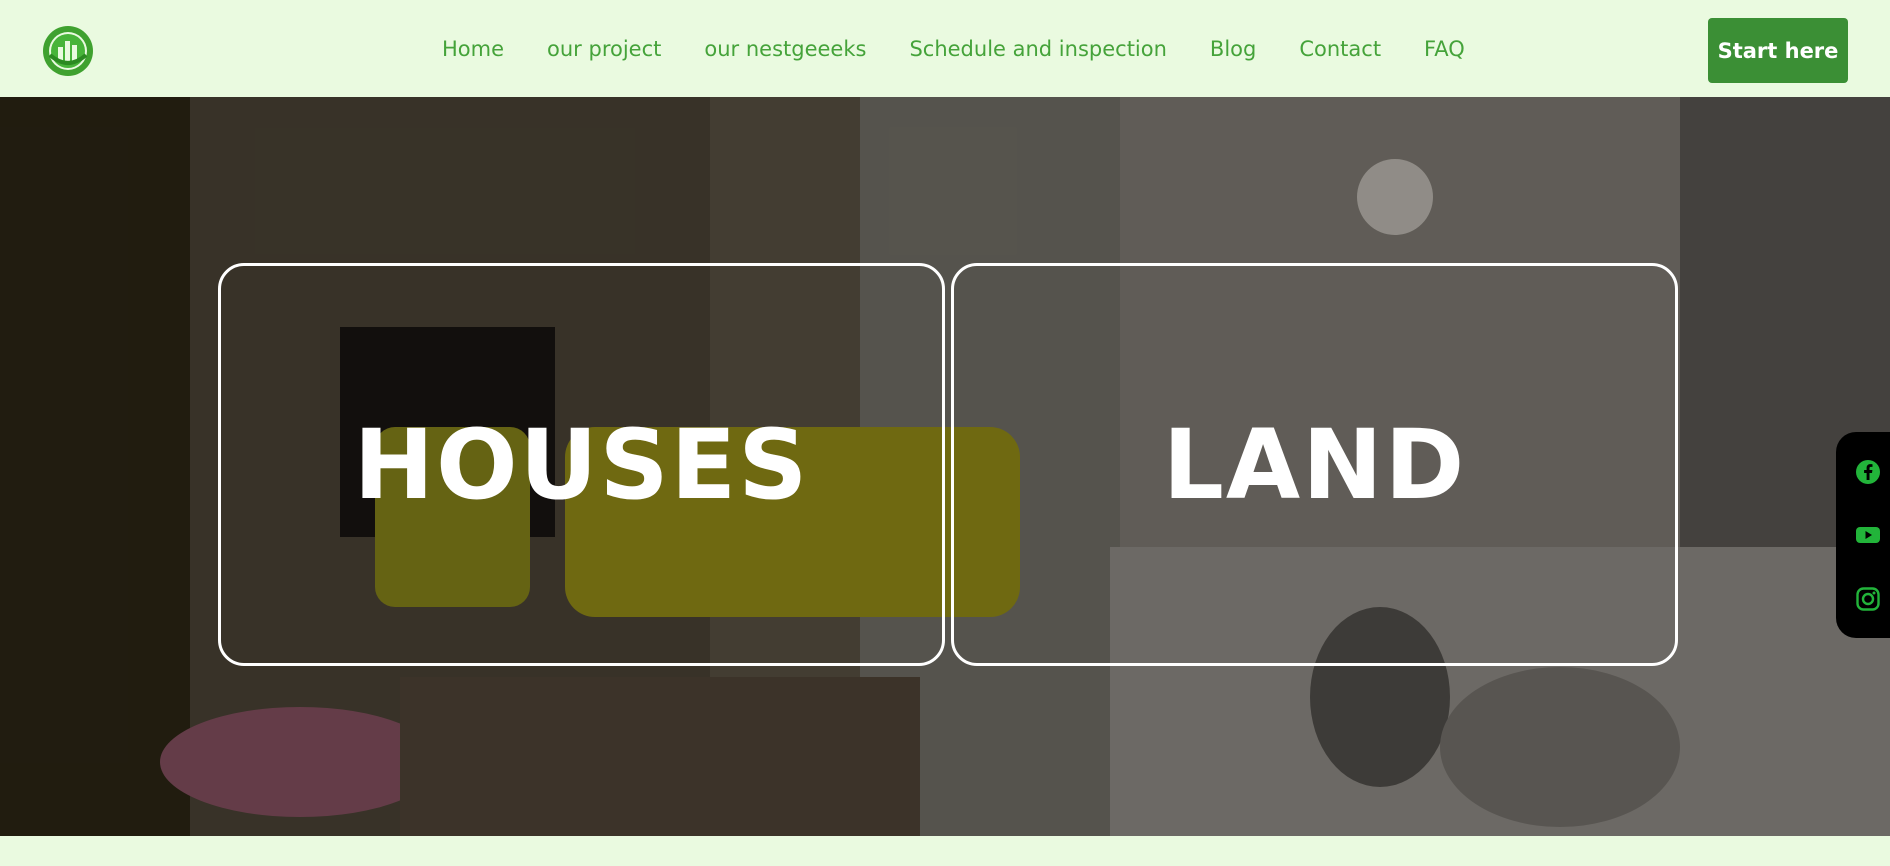  Describe the element at coordinates (785, 49) in the screenshot. I see `nav-our-nestgeeeks: our nestgeeeks` at that location.